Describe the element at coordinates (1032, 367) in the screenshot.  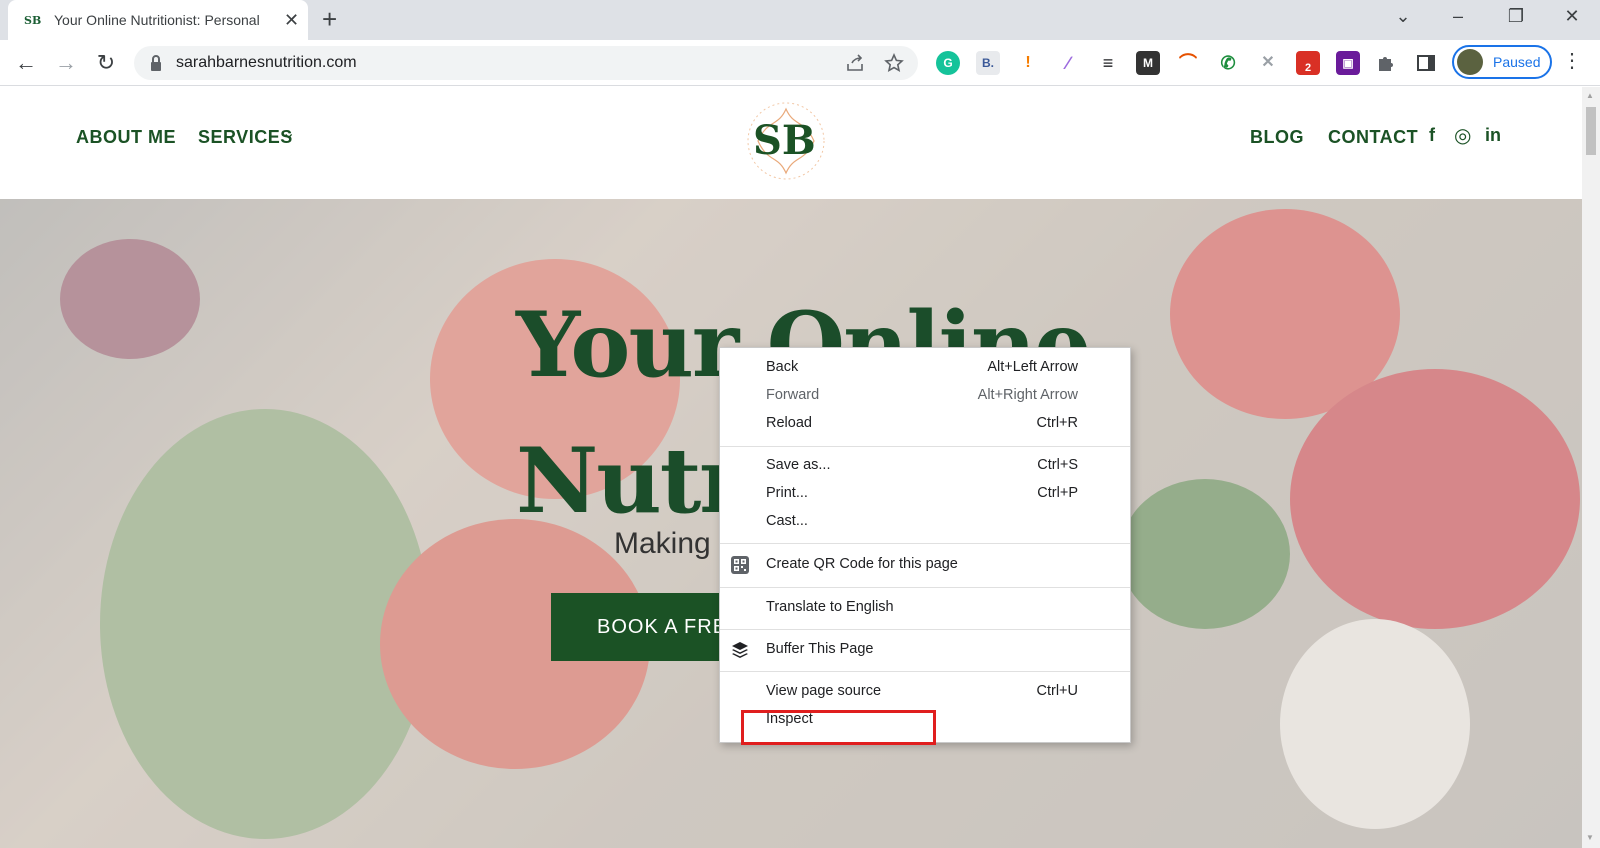
I see `menu-item-shortcut: Alt+Left Arrow` at that location.